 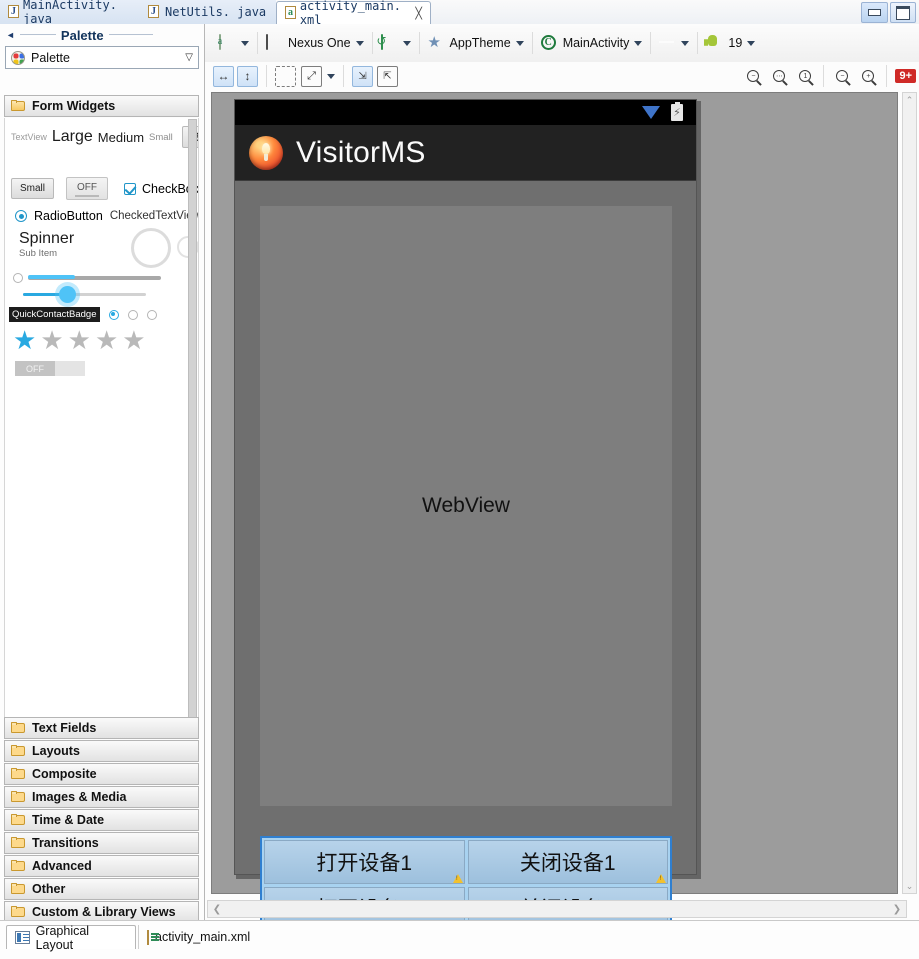 What do you see at coordinates (909, 886) in the screenshot?
I see `scroll-down-icon: ⌄` at bounding box center [909, 886].